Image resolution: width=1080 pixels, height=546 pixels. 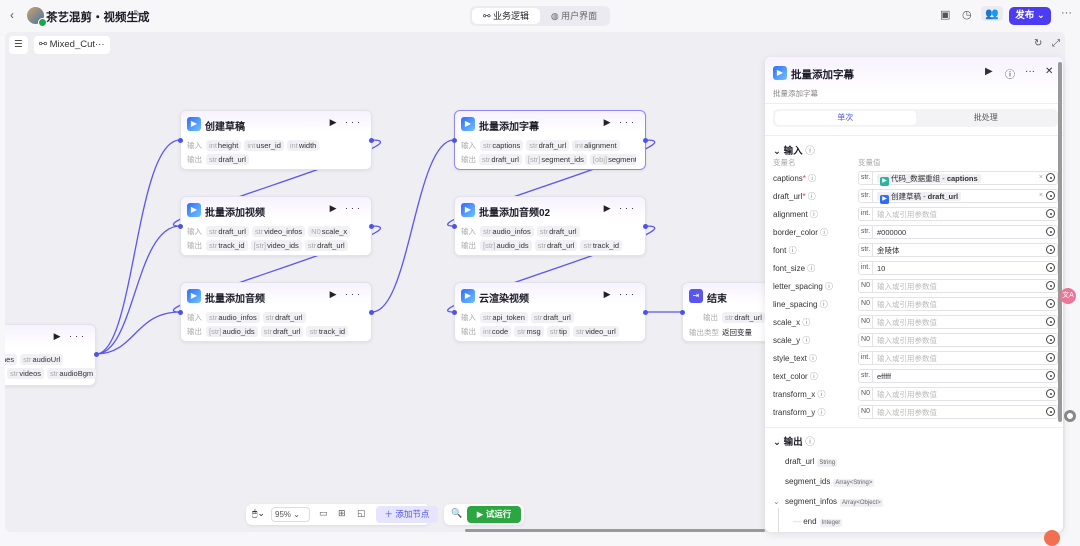 I want to click on param-reference: ▶ 创建草稿 - draft_url, so click(x=919, y=197).